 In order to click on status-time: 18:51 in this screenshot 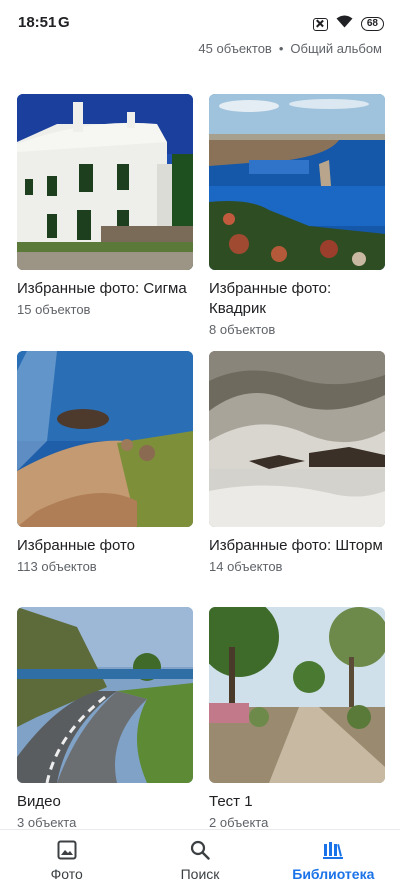, I will do `click(37, 22)`.